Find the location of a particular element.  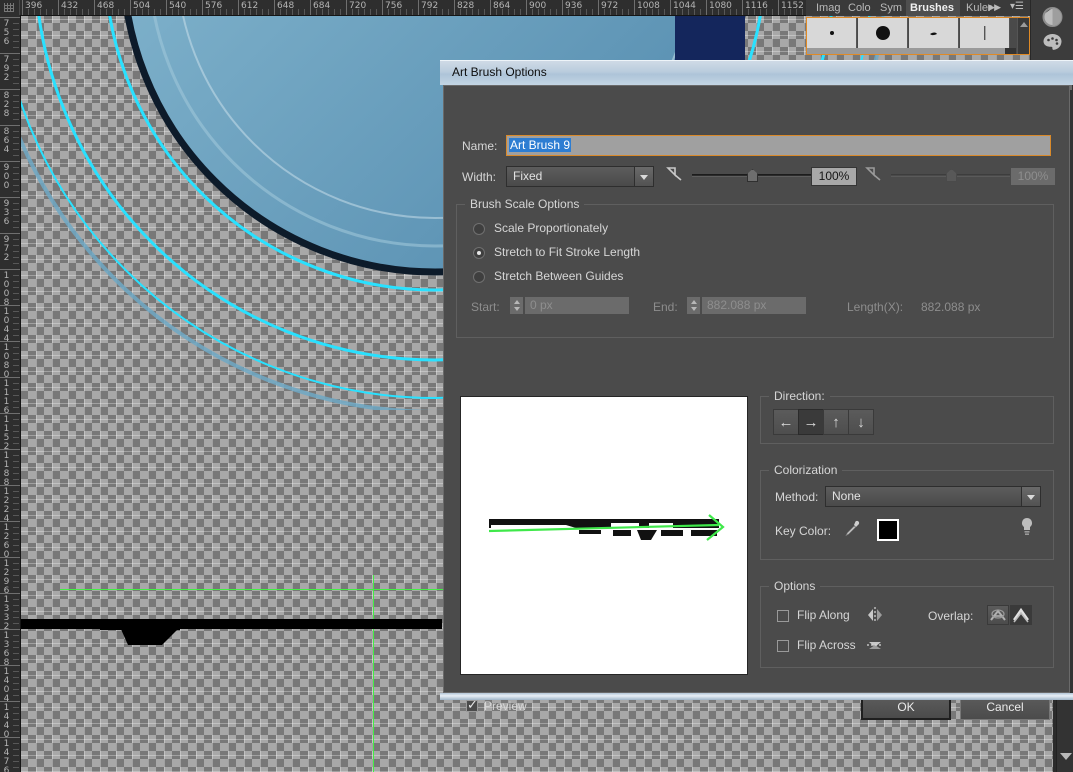

end-stepper is located at coordinates (693, 305).